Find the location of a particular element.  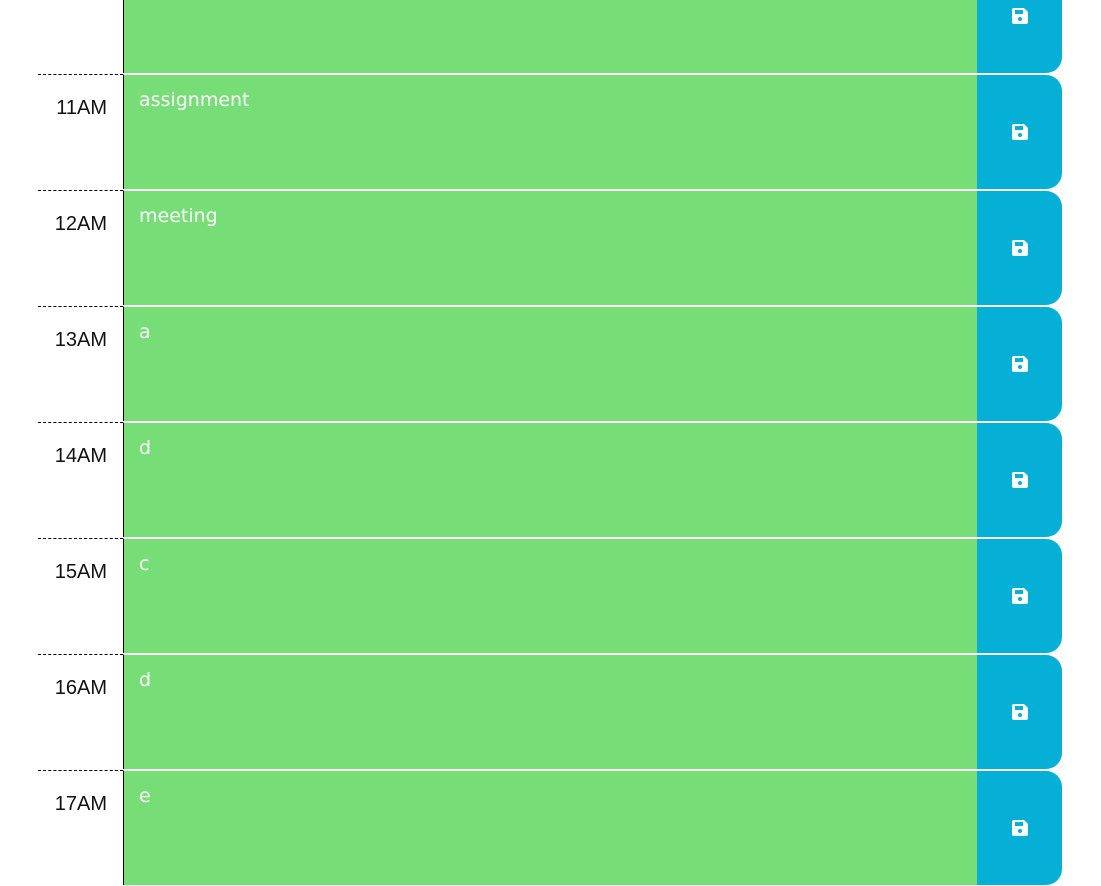

hour-label: 17AM is located at coordinates (80, 827).